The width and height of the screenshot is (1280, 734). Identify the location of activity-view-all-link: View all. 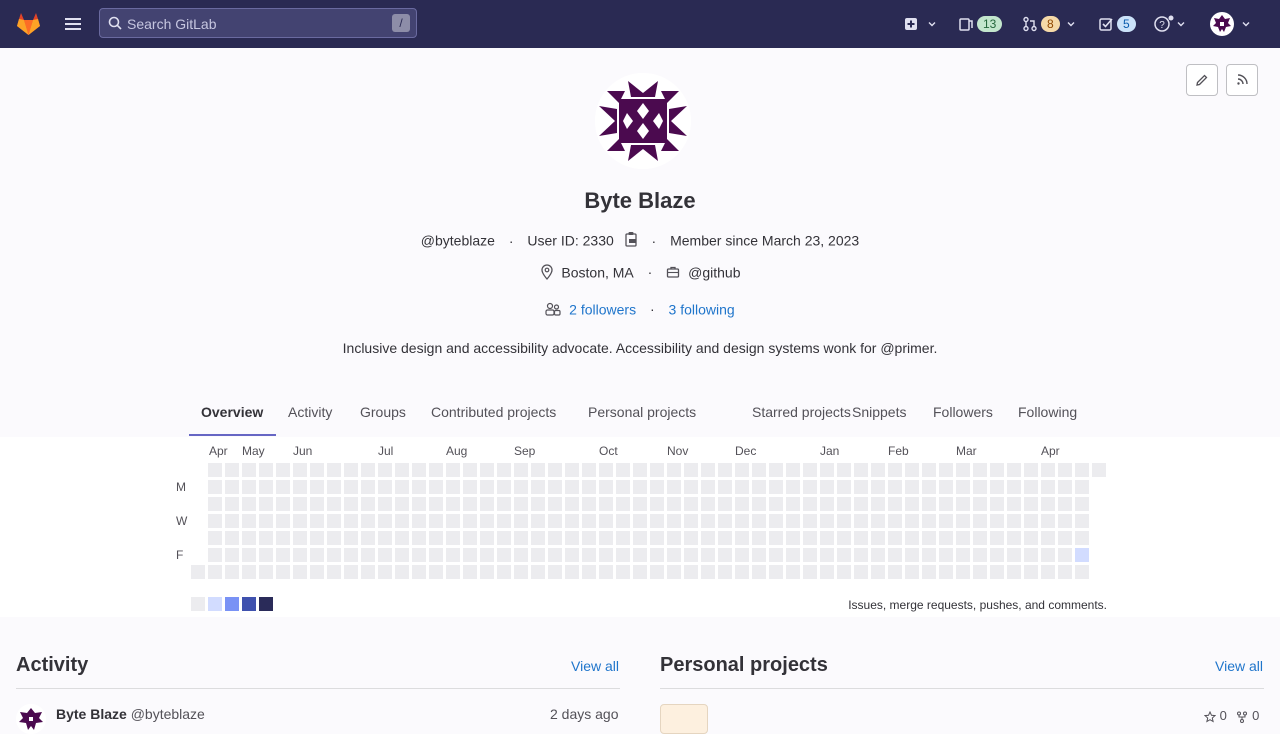
(595, 666).